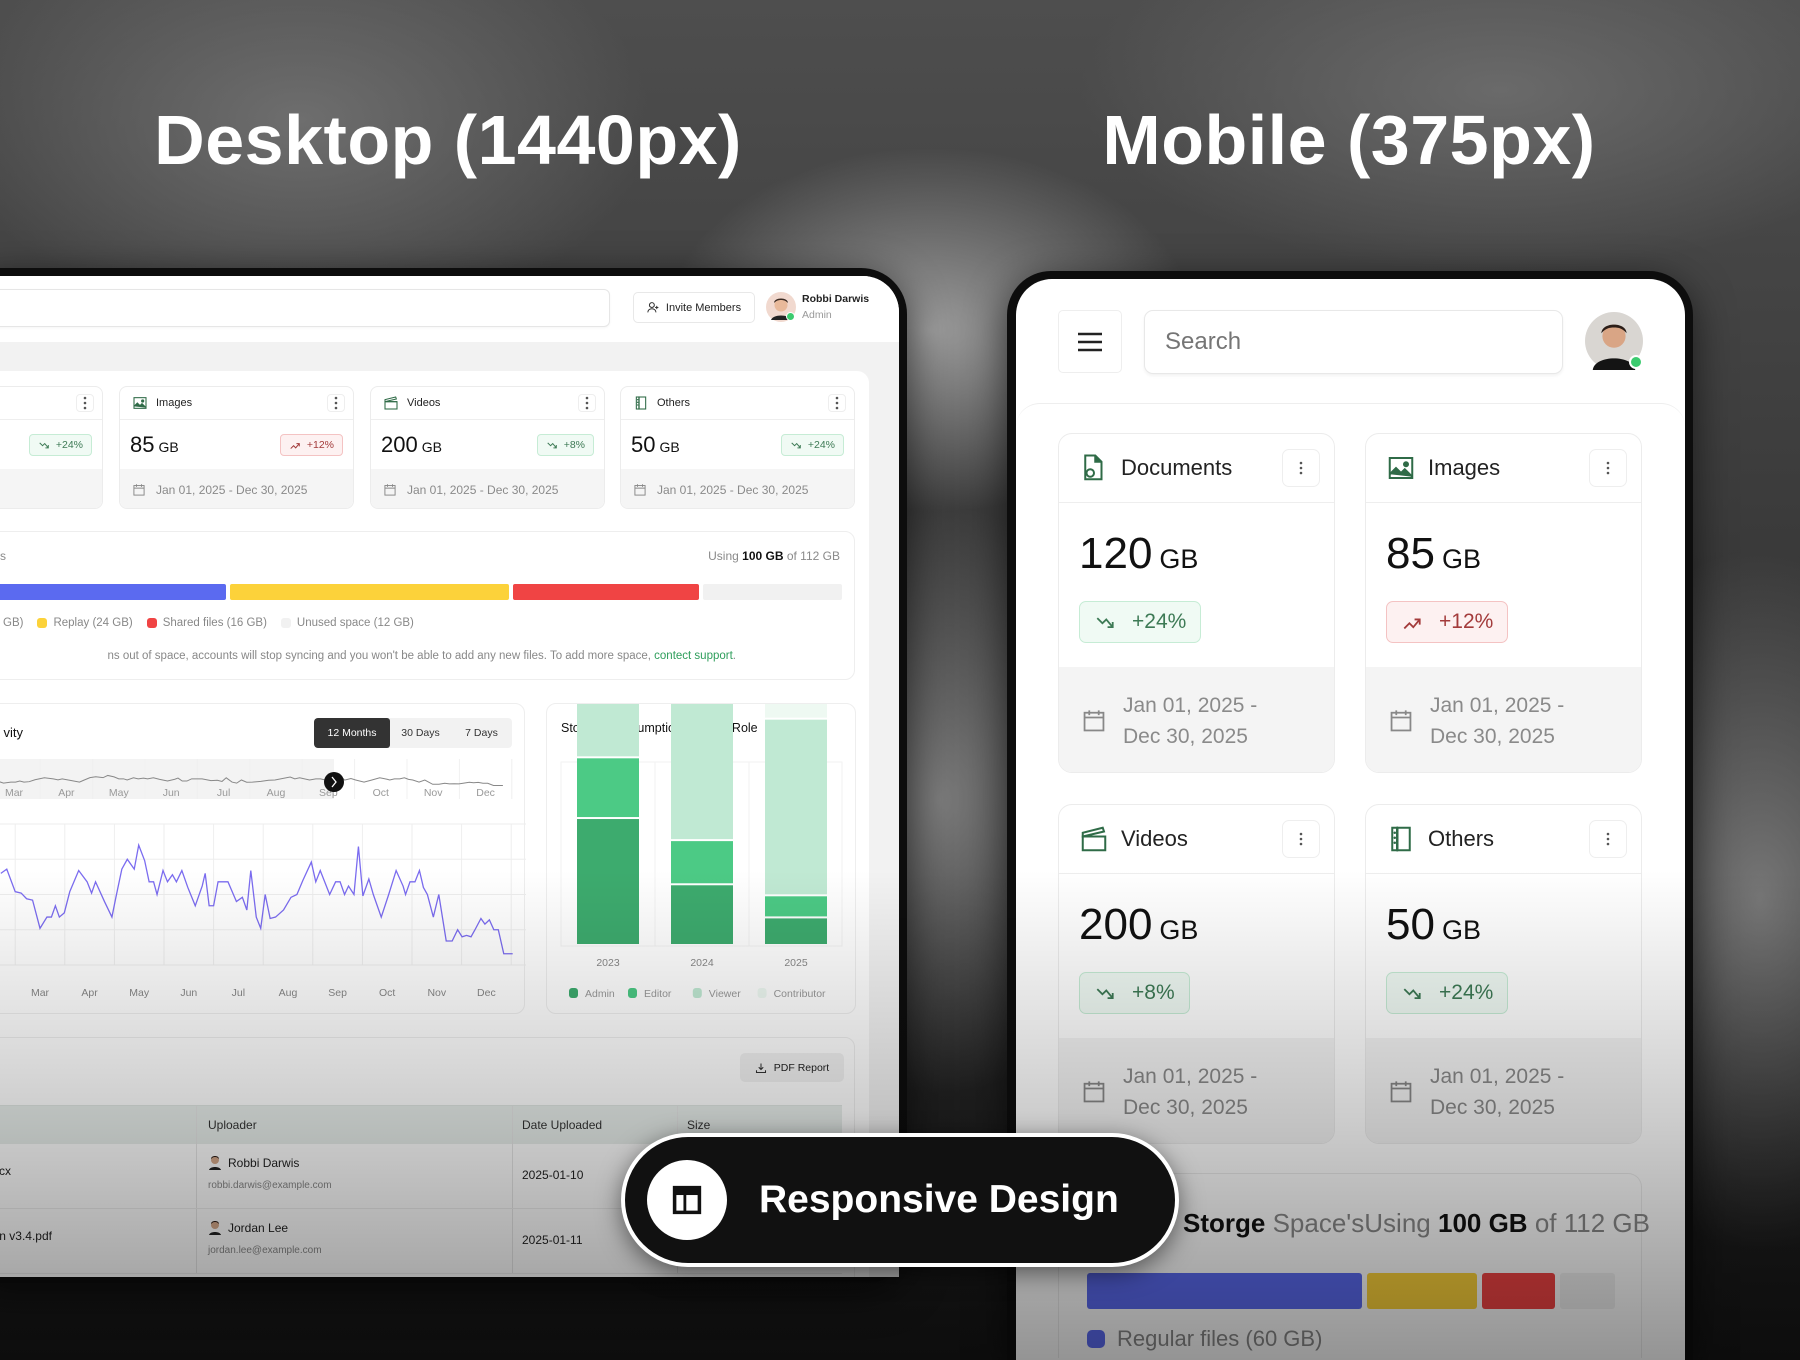 The width and height of the screenshot is (1800, 1360). I want to click on menu-button, so click(1090, 341).